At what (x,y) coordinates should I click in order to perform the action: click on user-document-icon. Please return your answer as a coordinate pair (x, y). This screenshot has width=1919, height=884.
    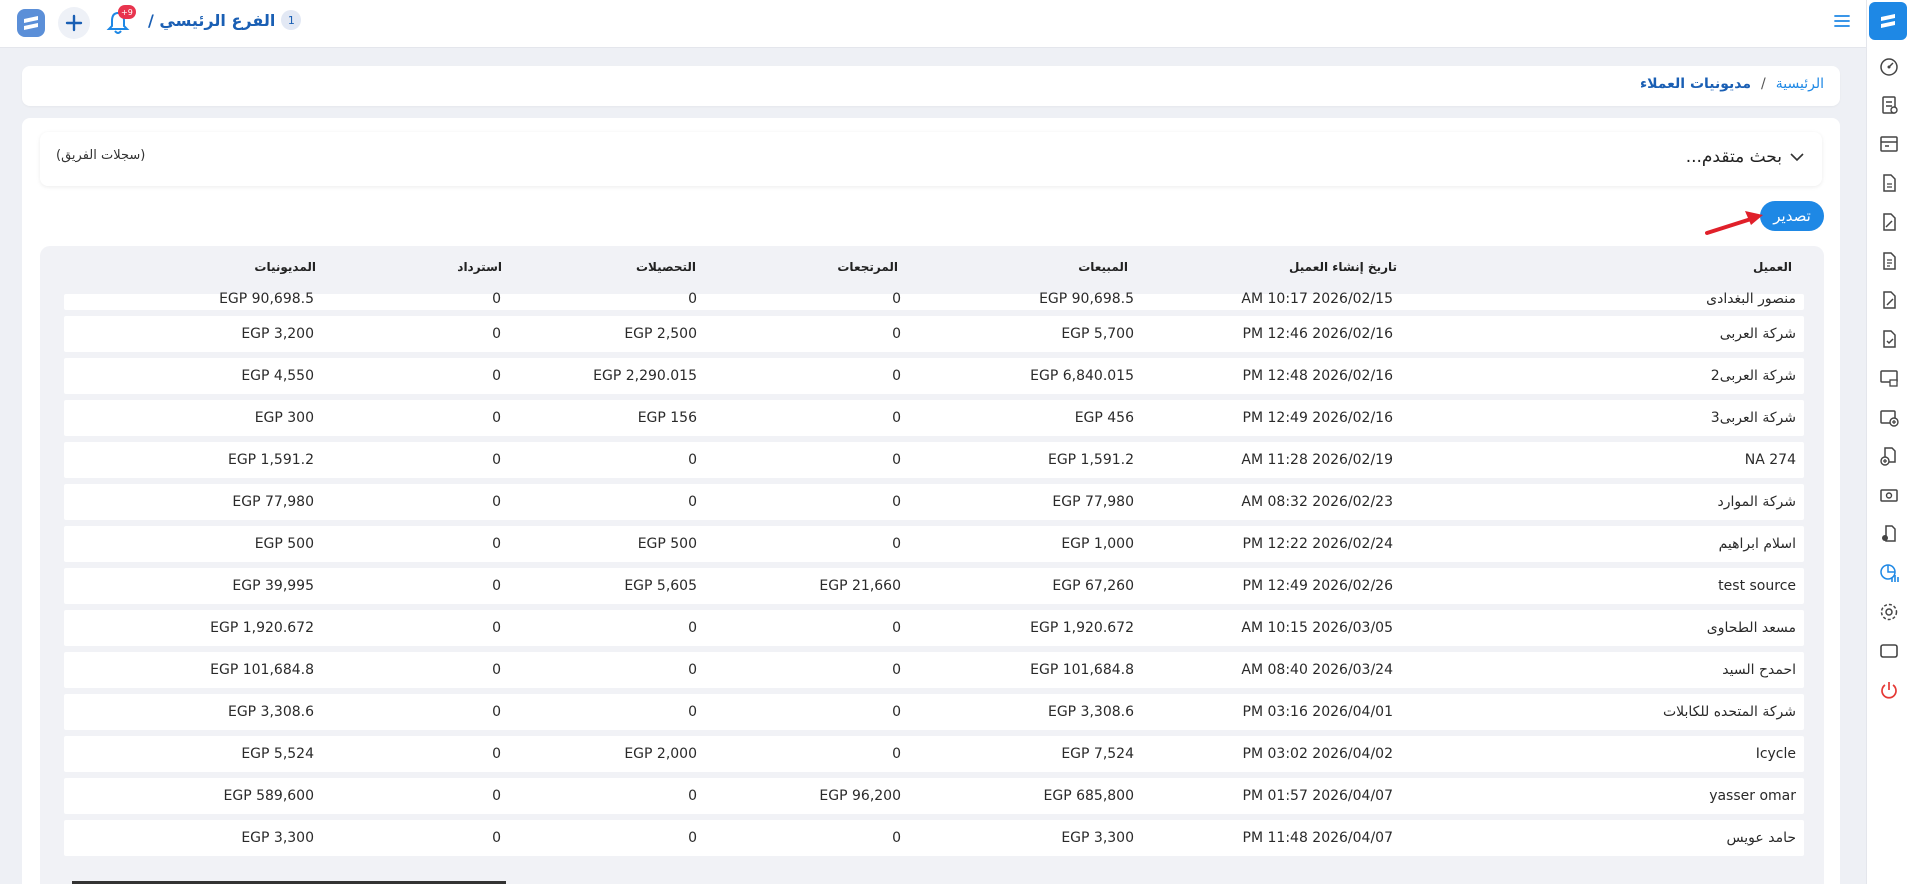
    Looking at the image, I should click on (1889, 534).